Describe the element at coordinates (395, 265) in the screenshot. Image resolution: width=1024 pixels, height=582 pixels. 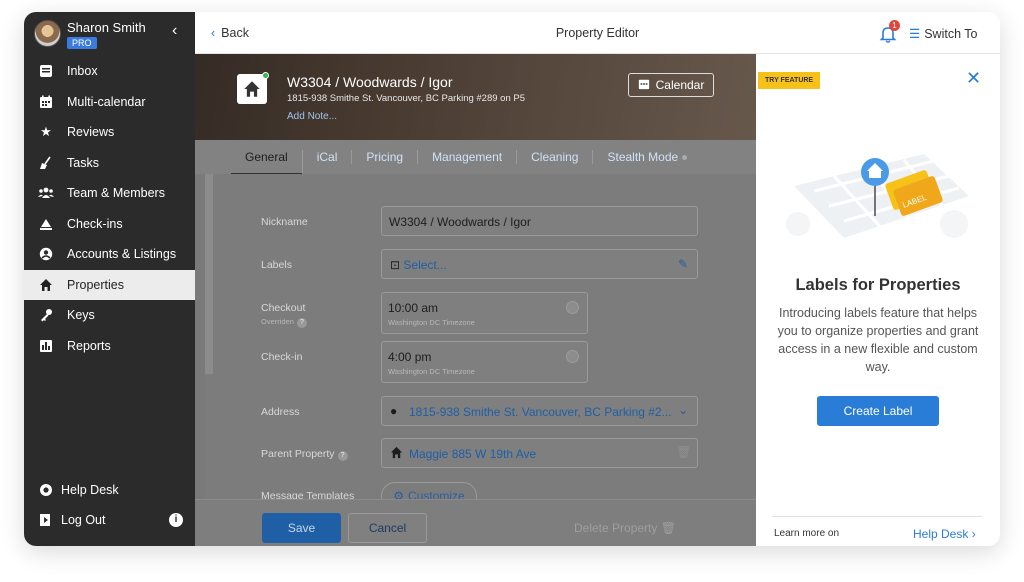
I see `label-tag-icon: ⊡` at that location.